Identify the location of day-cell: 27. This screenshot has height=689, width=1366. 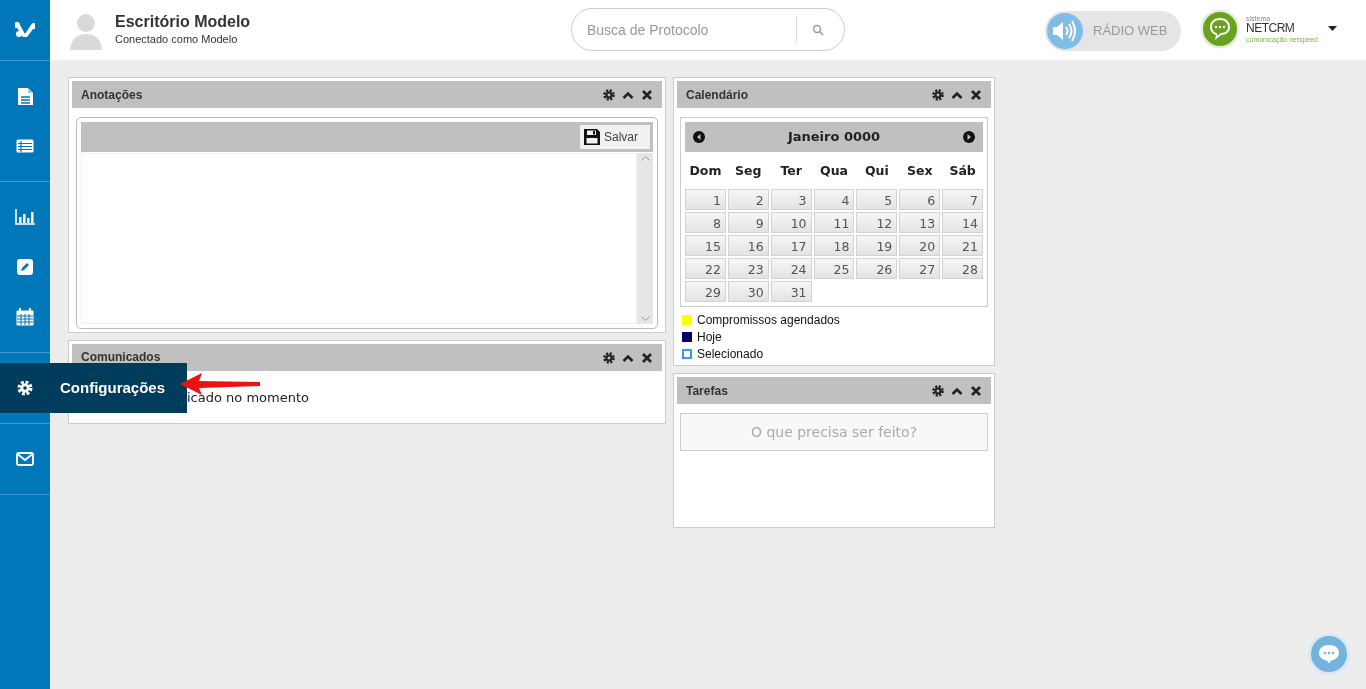
(920, 268).